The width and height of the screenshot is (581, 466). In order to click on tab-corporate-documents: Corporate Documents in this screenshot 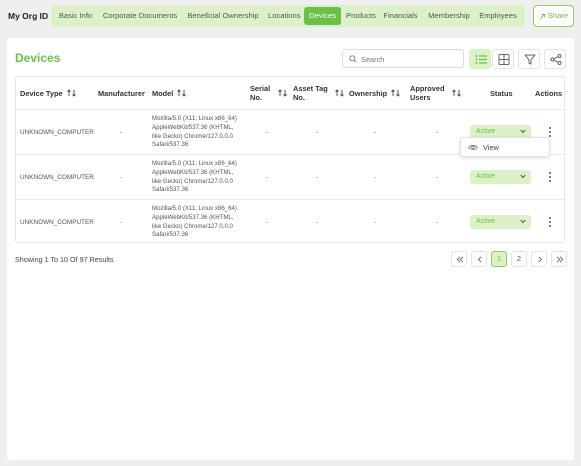, I will do `click(140, 16)`.